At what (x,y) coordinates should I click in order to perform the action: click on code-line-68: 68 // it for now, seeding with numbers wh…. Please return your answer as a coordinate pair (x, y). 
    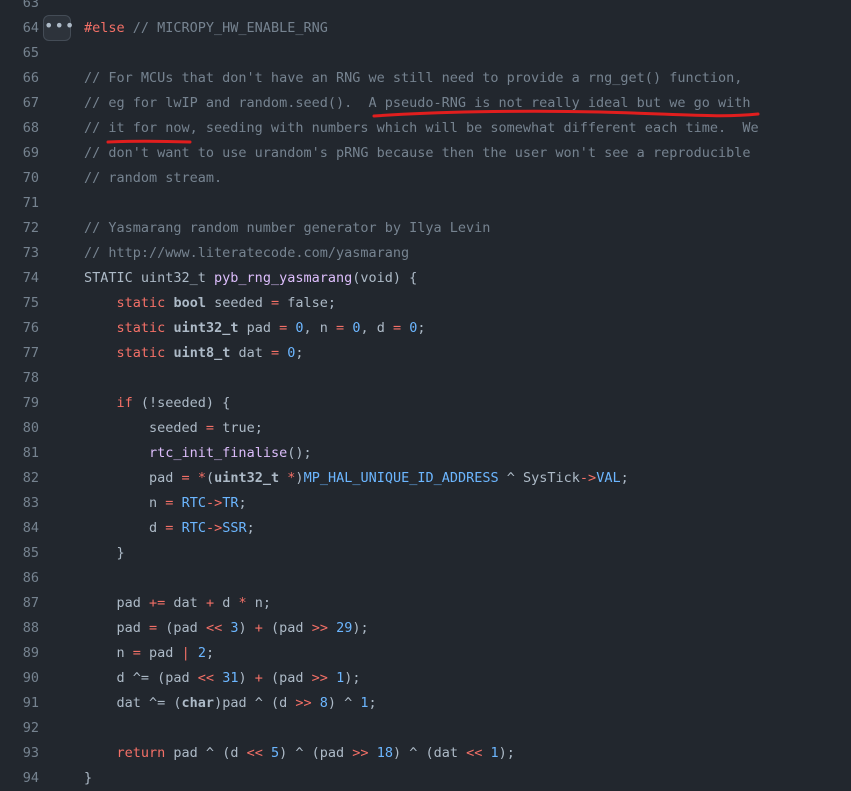
    Looking at the image, I should click on (425, 128).